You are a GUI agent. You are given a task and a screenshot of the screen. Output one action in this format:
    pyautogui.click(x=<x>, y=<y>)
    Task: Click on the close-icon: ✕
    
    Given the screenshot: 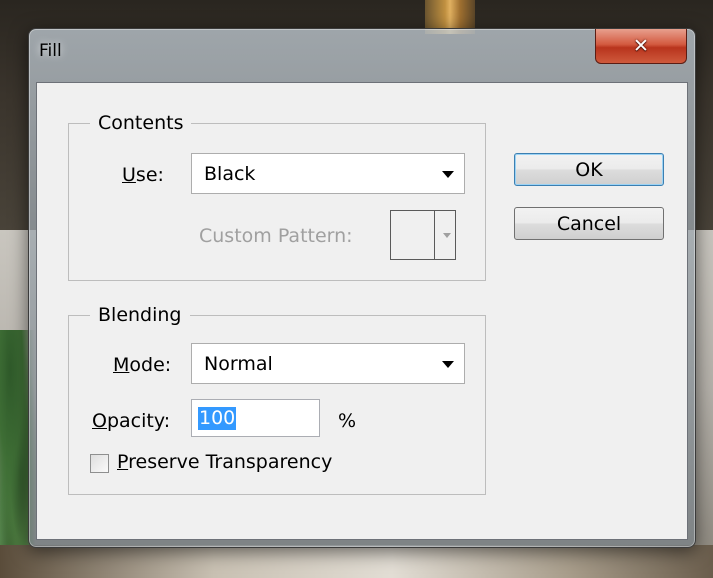 What is the action you would take?
    pyautogui.click(x=641, y=46)
    